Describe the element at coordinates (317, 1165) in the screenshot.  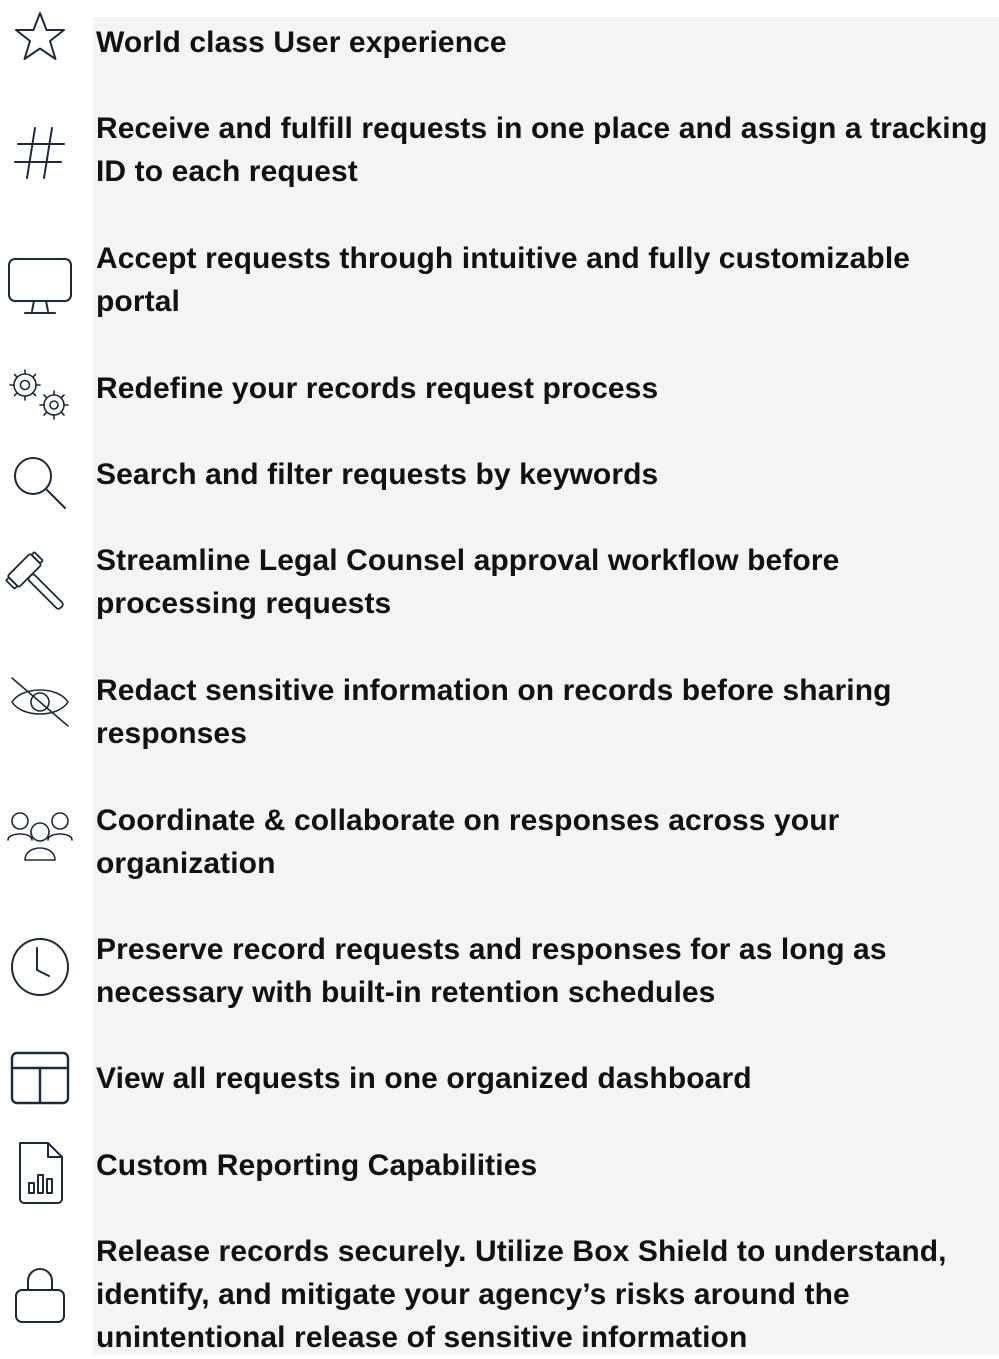
I see `feature-text-reporting: Custom Reporting Capabilities` at that location.